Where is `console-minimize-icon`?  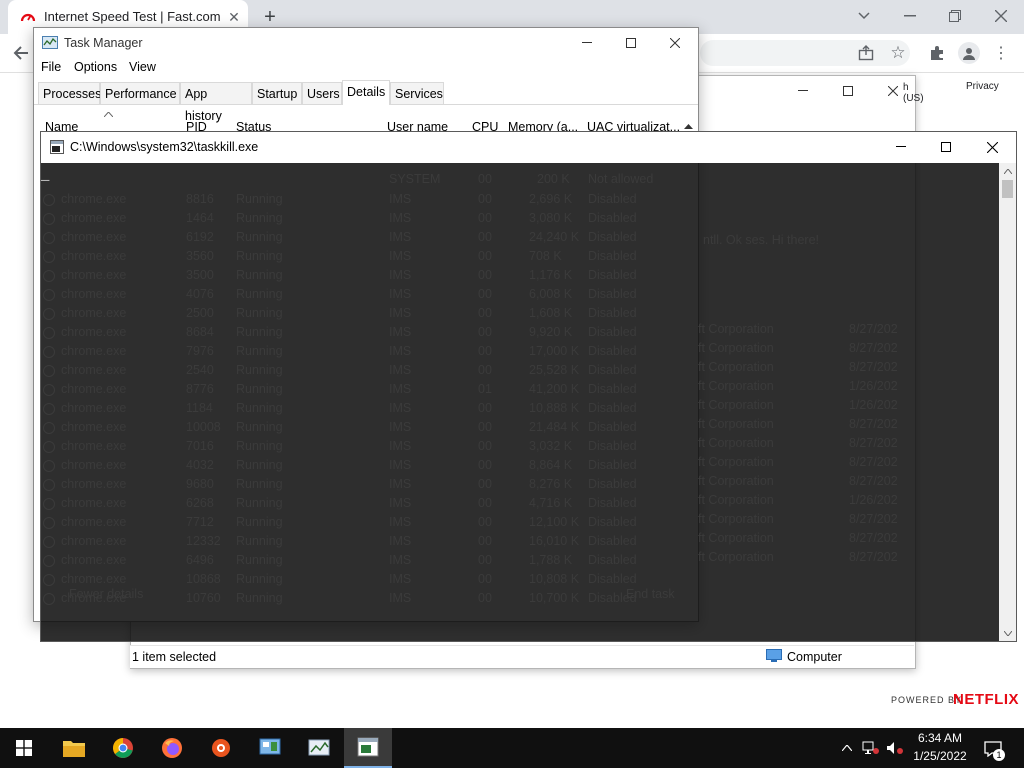 console-minimize-icon is located at coordinates (901, 147).